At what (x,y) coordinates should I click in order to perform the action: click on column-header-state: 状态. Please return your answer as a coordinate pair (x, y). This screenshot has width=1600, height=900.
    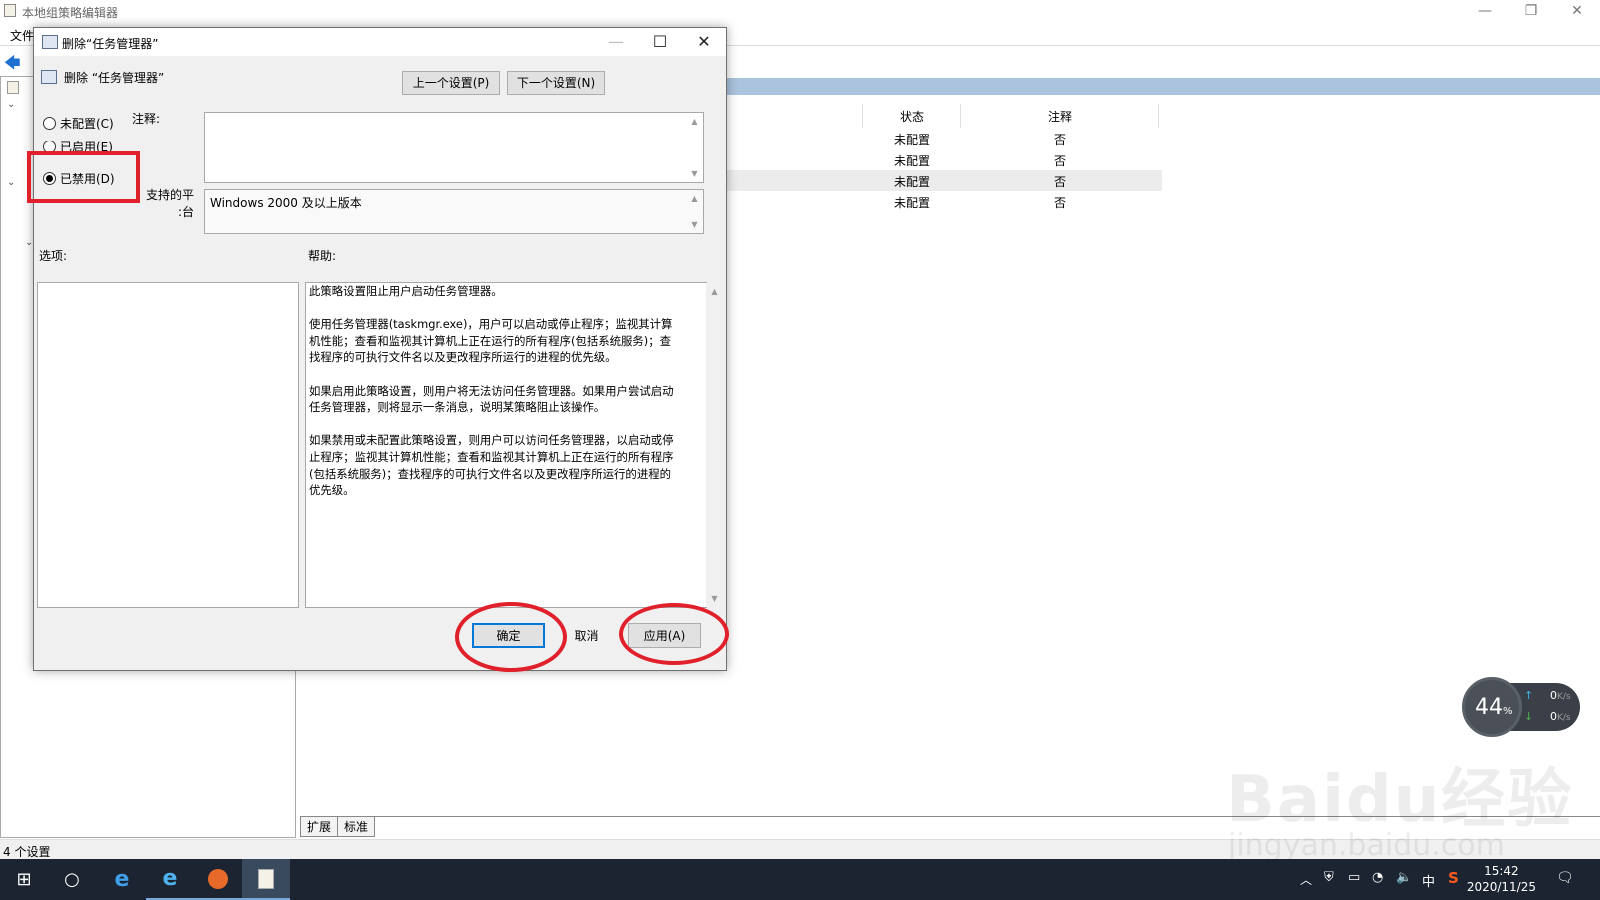
    Looking at the image, I should click on (912, 116).